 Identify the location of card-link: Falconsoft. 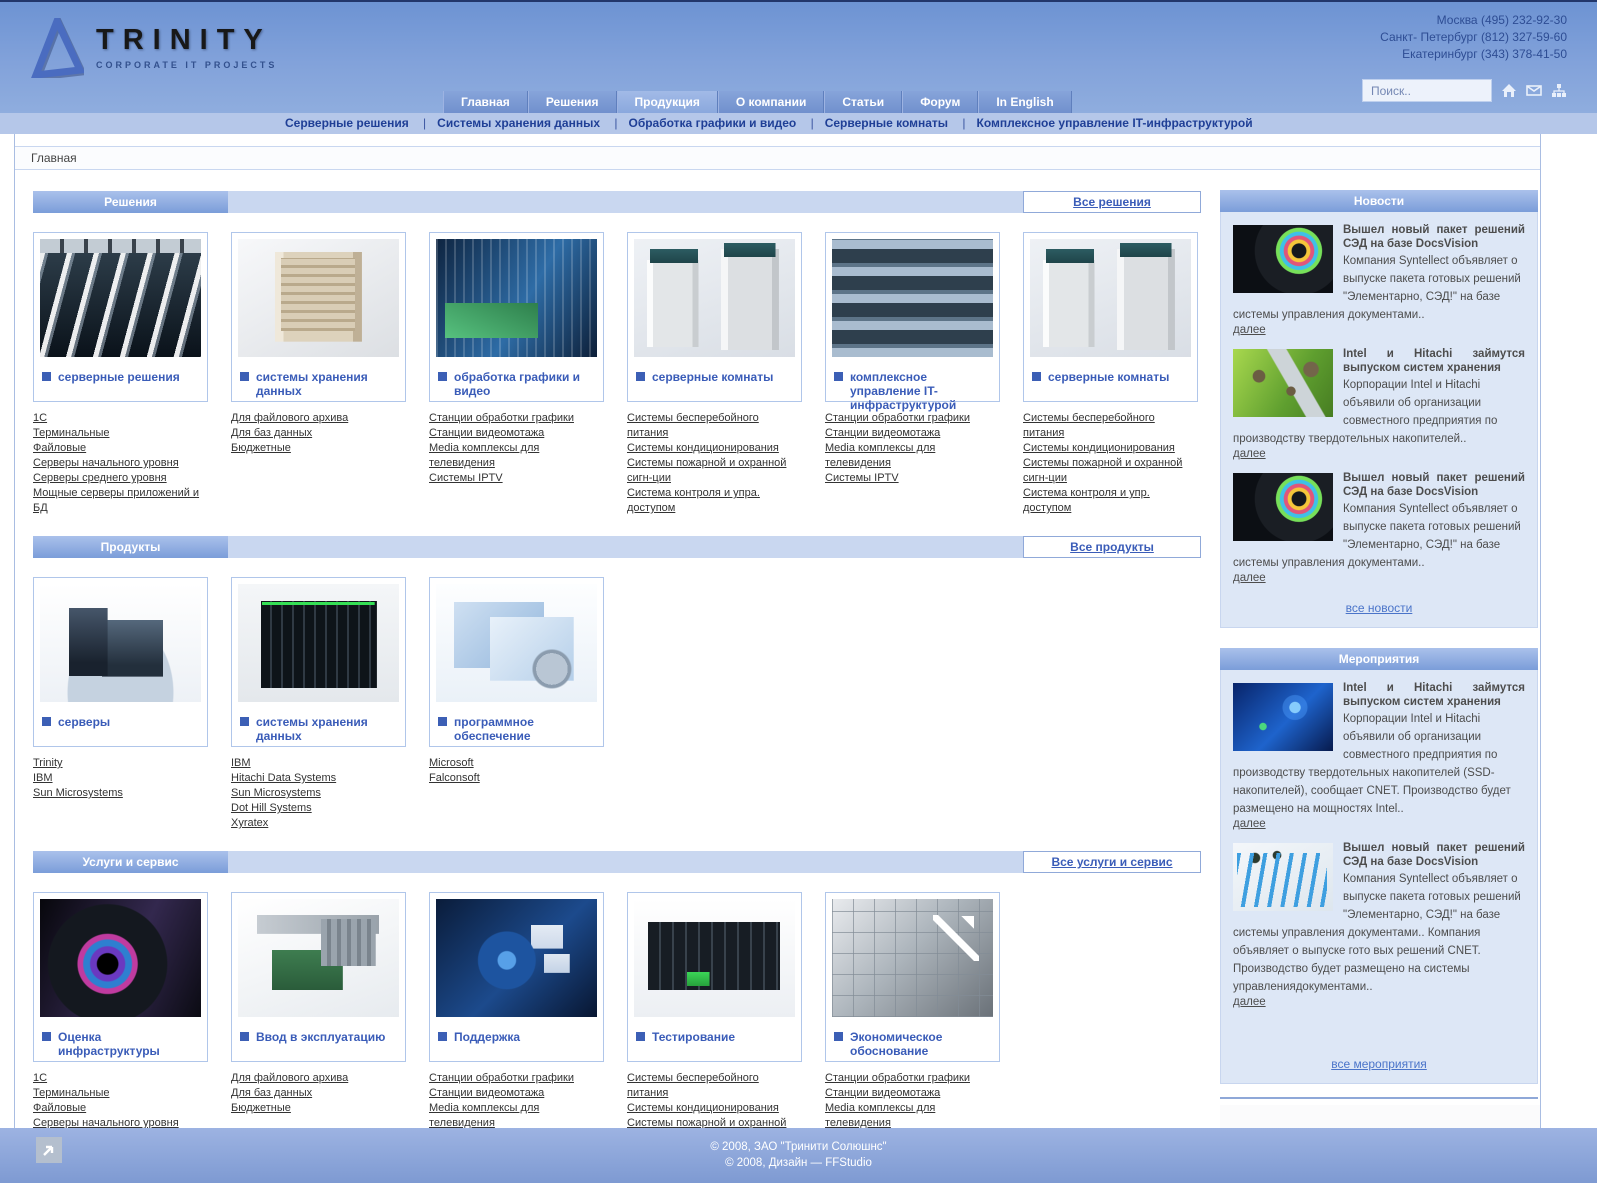
(454, 778).